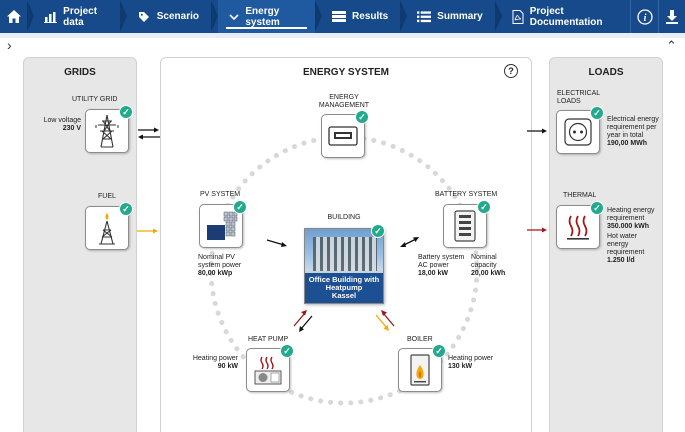 This screenshot has width=685, height=432. I want to click on utility-grid-label: UTILITY GRID, so click(95, 99).